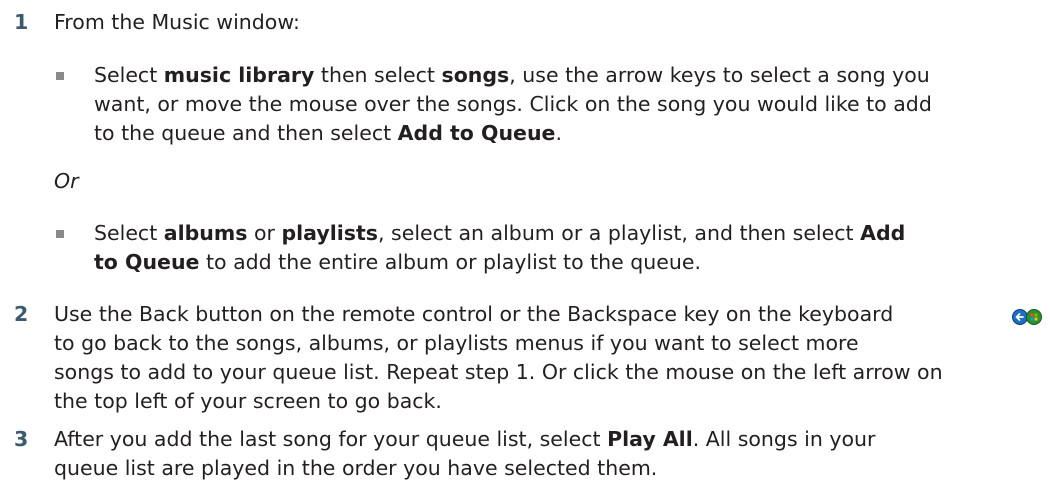 The height and width of the screenshot is (485, 1050). Describe the element at coordinates (205, 233) in the screenshot. I see `ui-term-albums: albums` at that location.